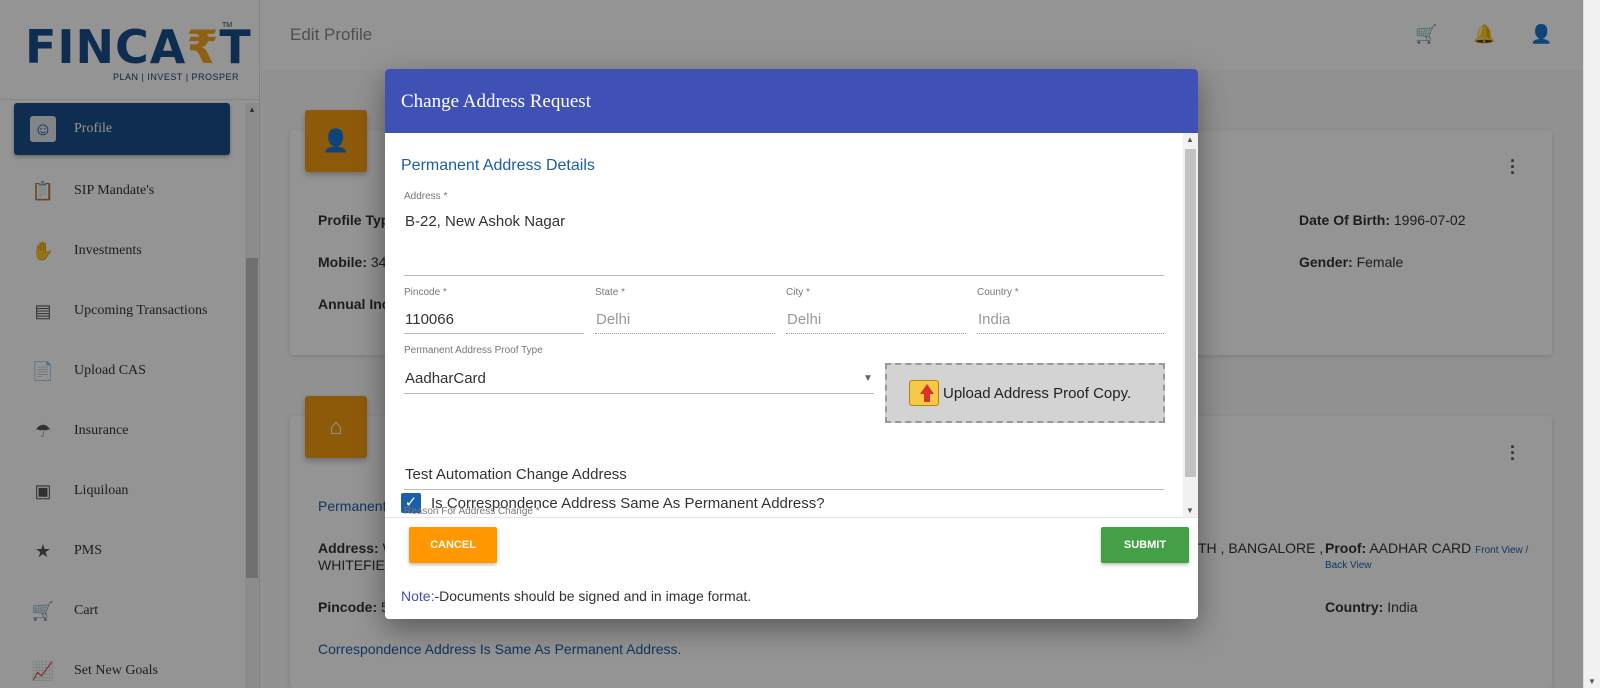 This screenshot has height=688, width=1600. What do you see at coordinates (429, 319) in the screenshot?
I see `pincode-input: 110066` at bounding box center [429, 319].